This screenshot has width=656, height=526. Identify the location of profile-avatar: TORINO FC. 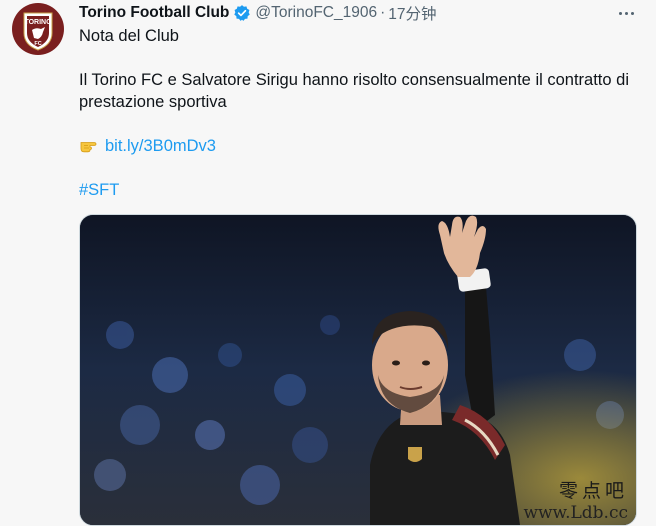
(38, 29).